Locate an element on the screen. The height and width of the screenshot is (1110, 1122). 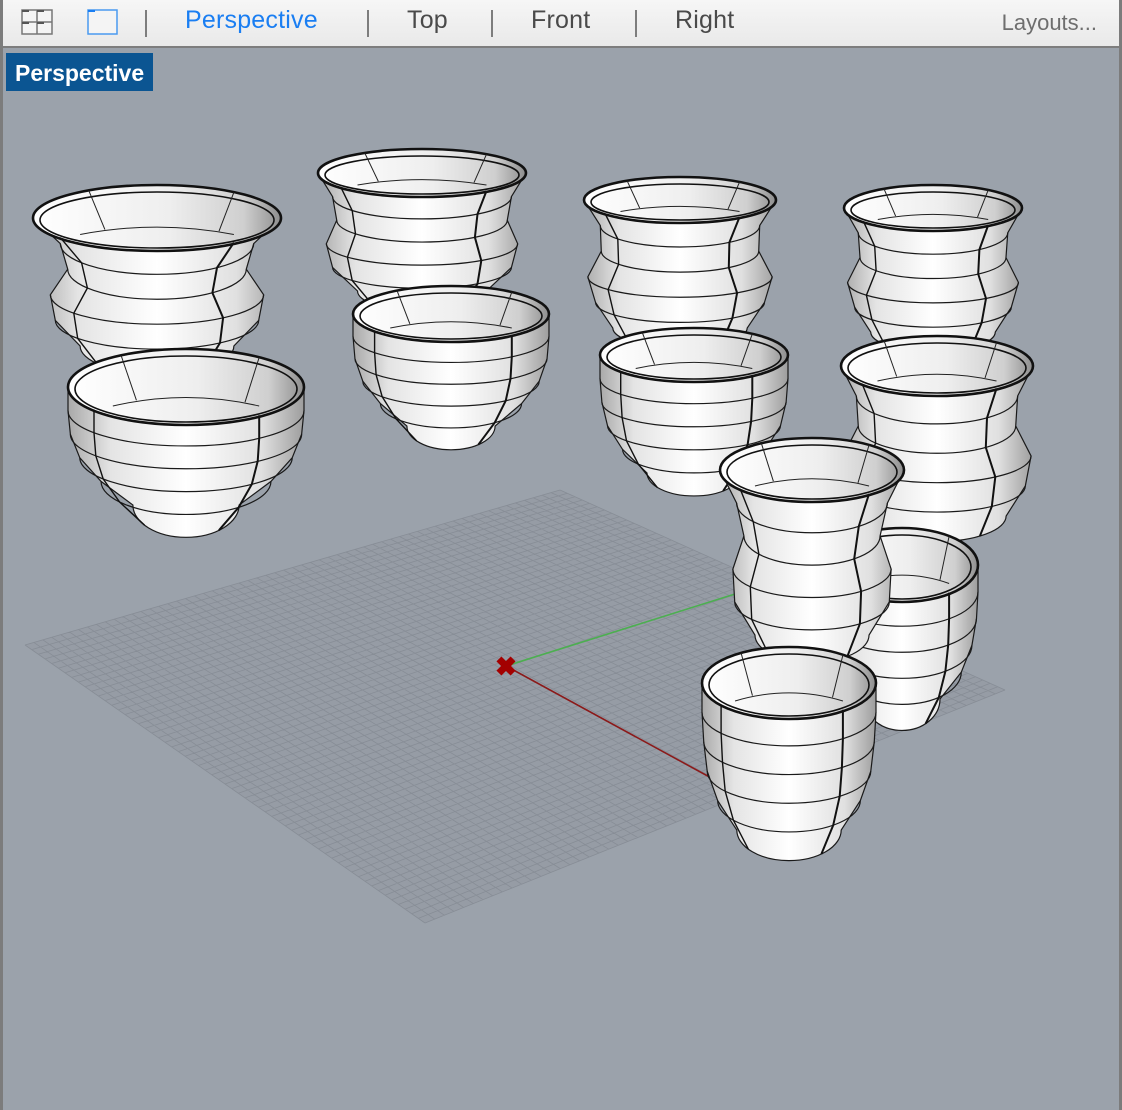
object-1-vase-flared is located at coordinates (157, 279).